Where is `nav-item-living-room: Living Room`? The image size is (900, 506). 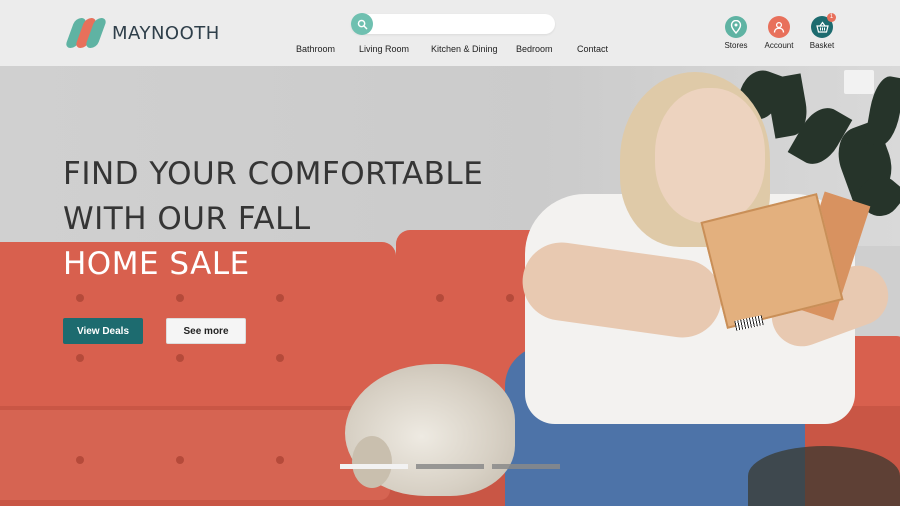
nav-item-living-room: Living Room is located at coordinates (384, 49).